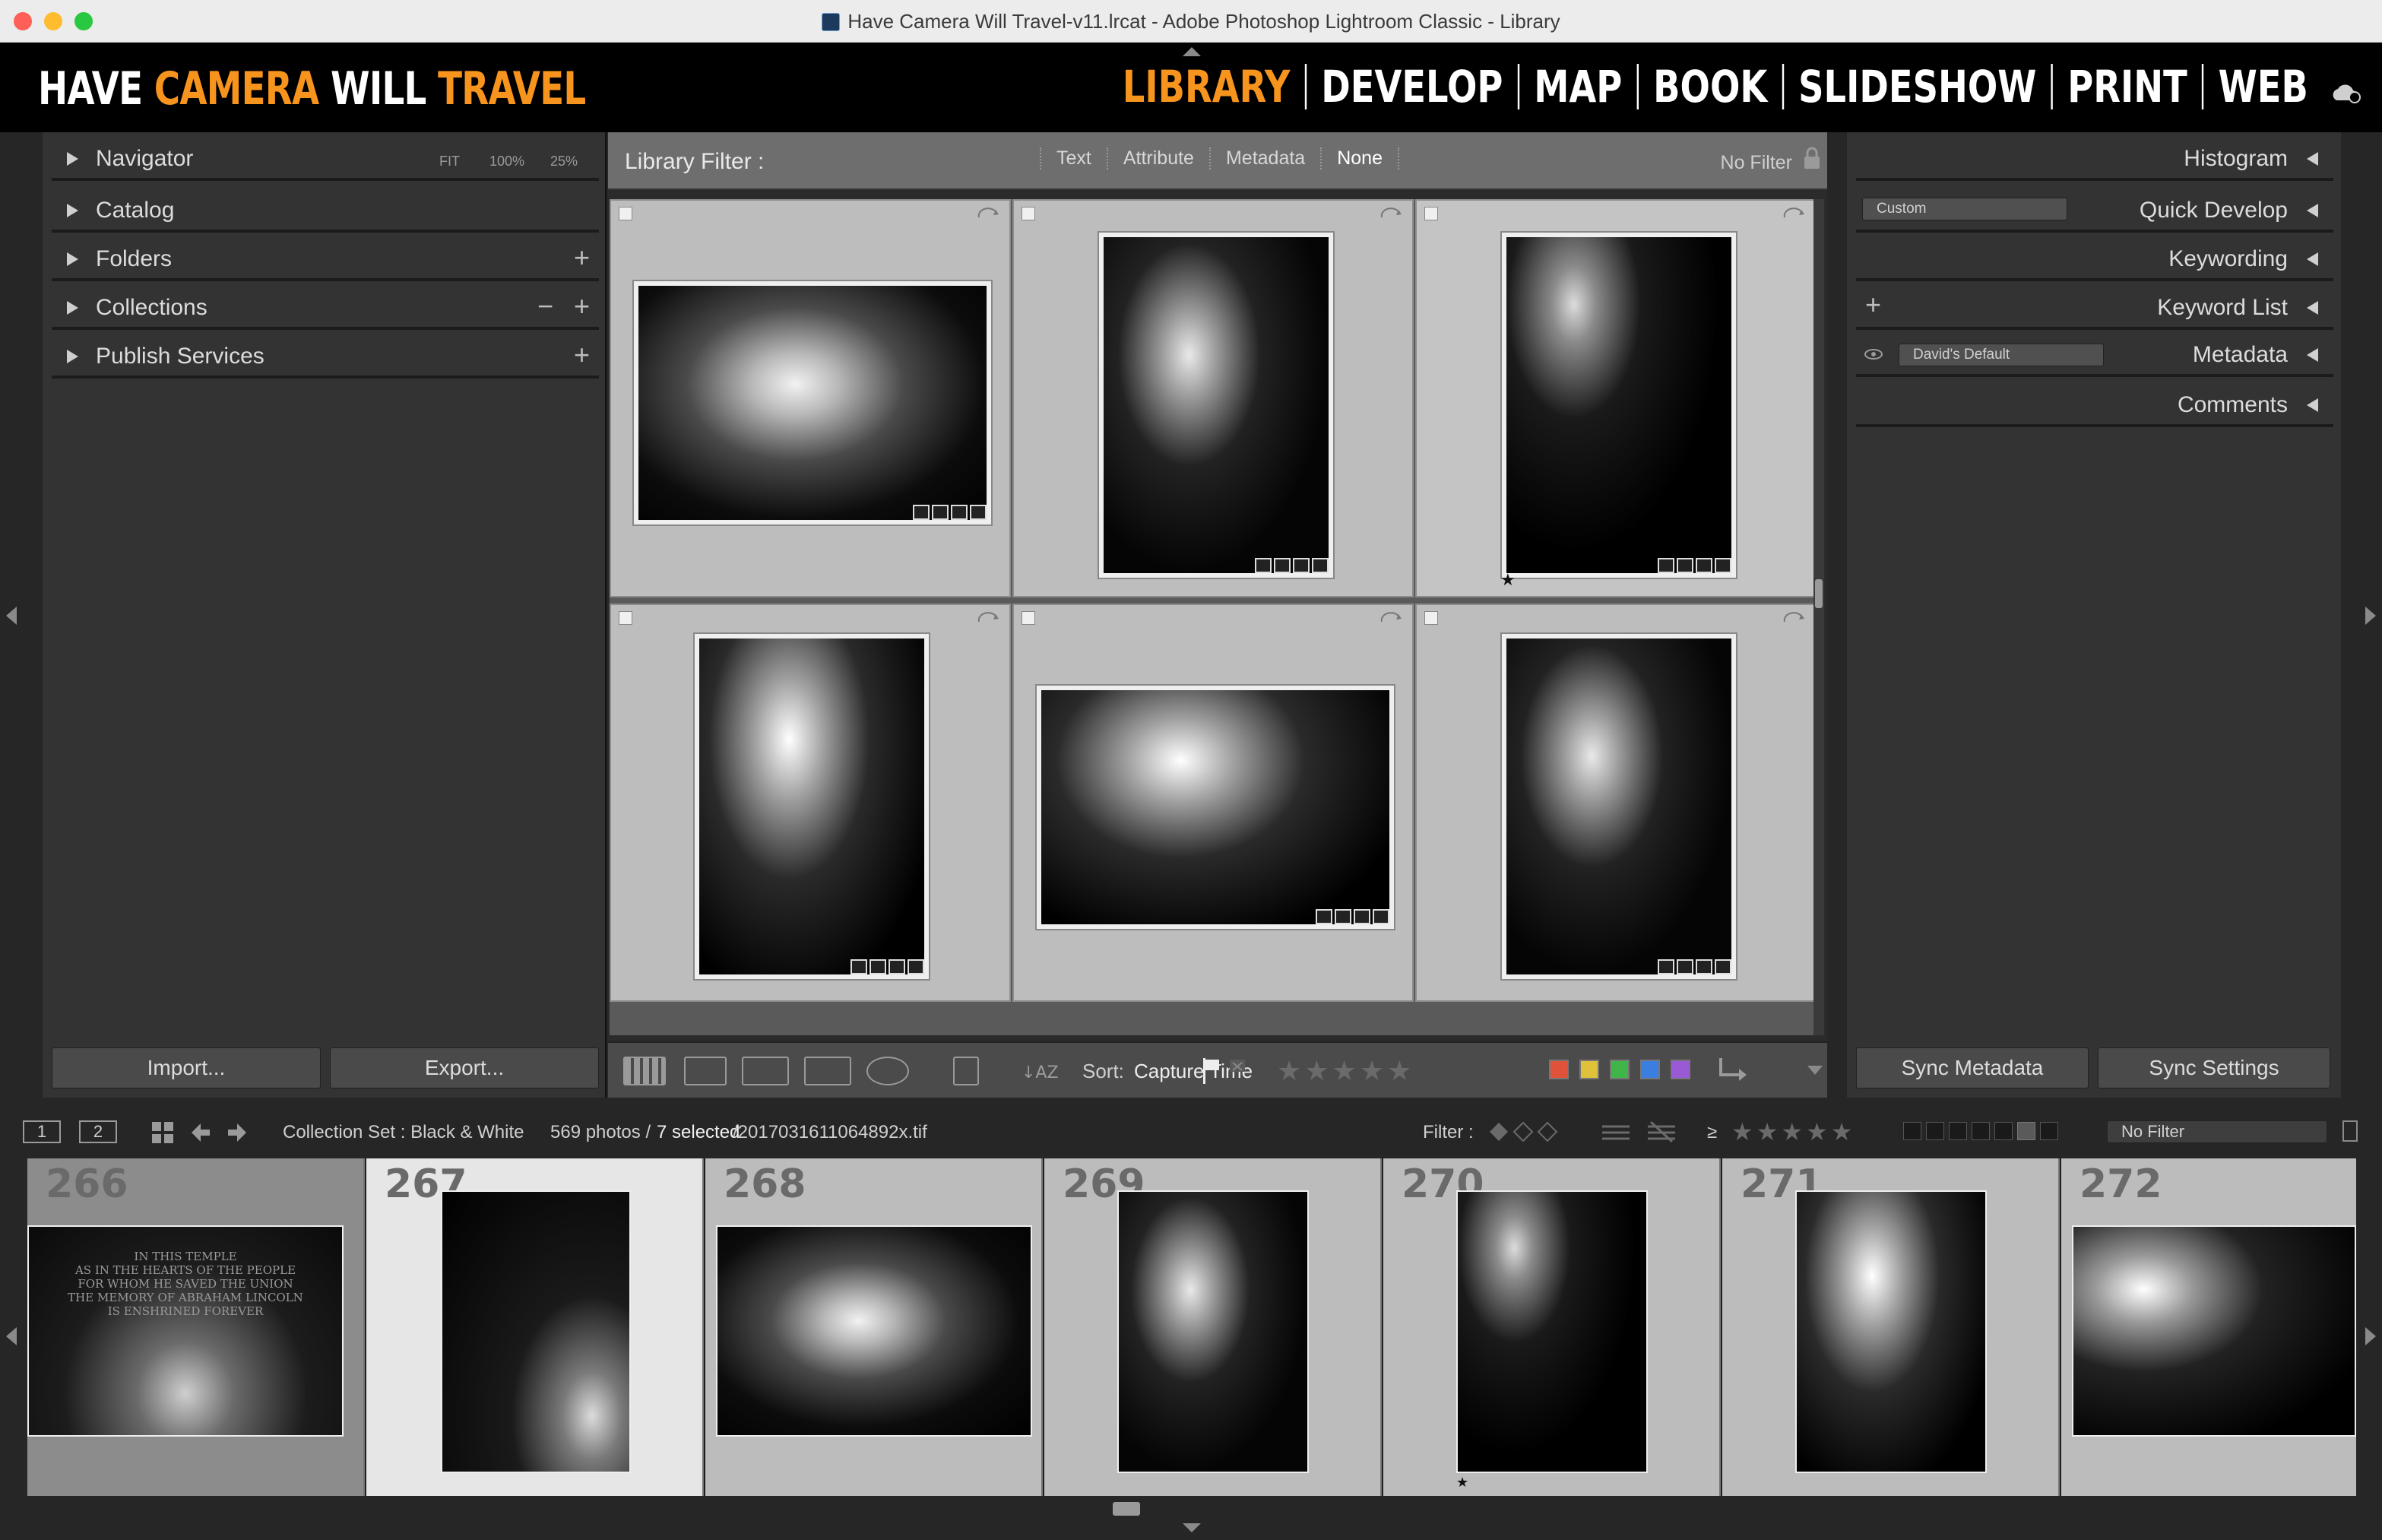  What do you see at coordinates (887, 1071) in the screenshot?
I see `people-view-icon` at bounding box center [887, 1071].